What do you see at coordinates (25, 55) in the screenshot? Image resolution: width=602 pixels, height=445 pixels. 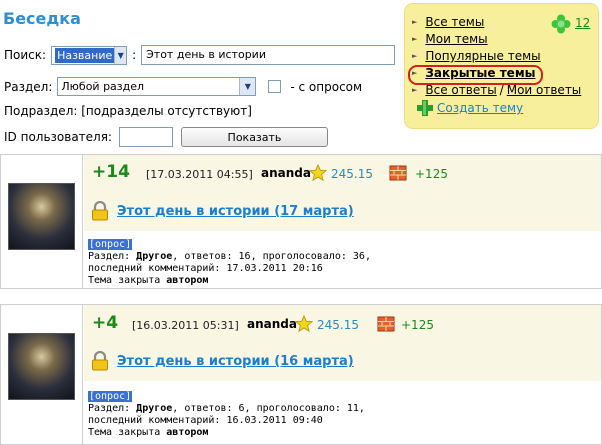 I see `search-label: Поиск:` at bounding box center [25, 55].